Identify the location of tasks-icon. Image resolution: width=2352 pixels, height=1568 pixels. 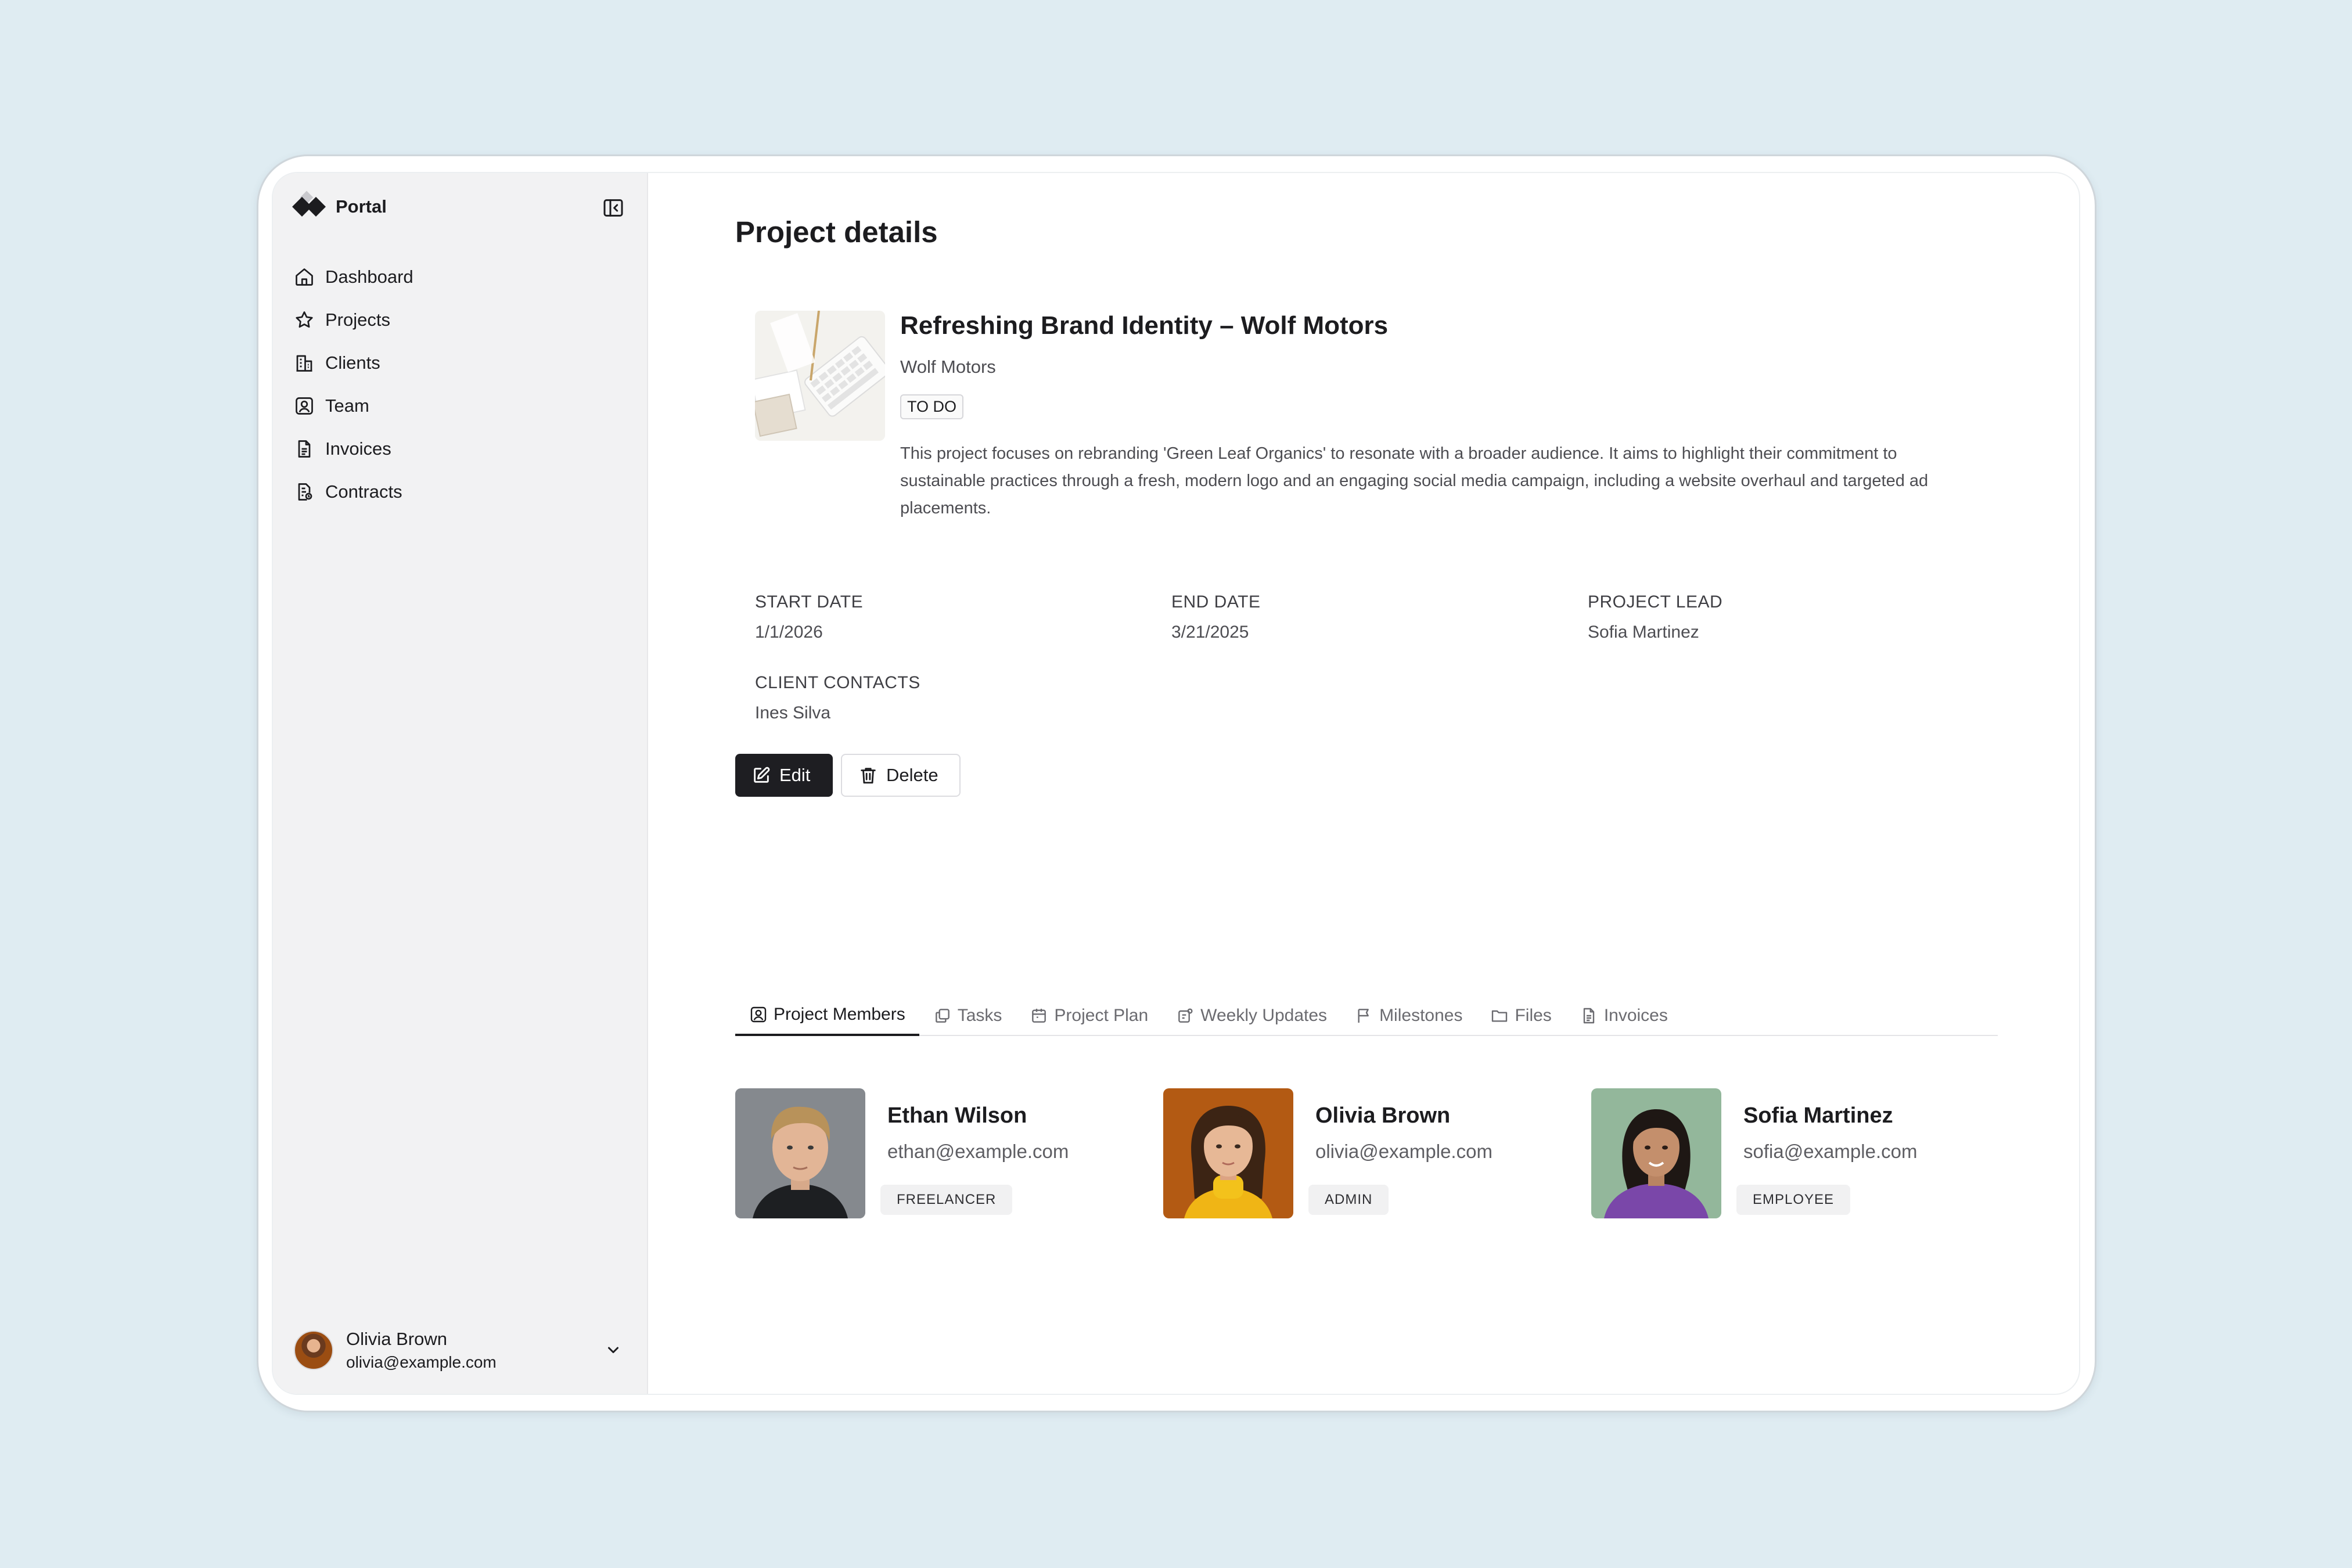
(942, 1016).